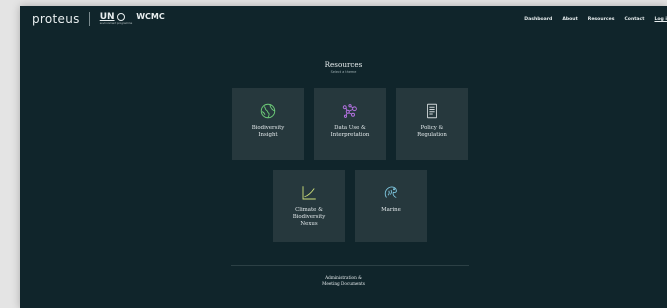 This screenshot has height=308, width=667. What do you see at coordinates (350, 135) in the screenshot?
I see `tile-label-line: Interpretation` at bounding box center [350, 135].